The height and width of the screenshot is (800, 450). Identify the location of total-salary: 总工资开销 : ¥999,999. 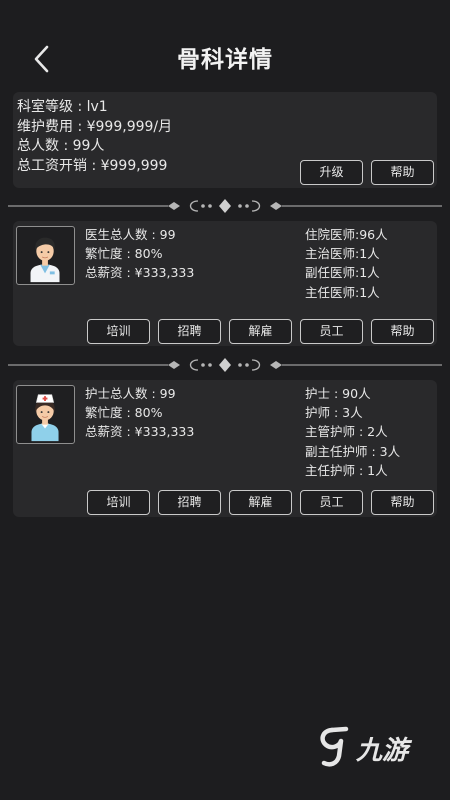
(92, 166).